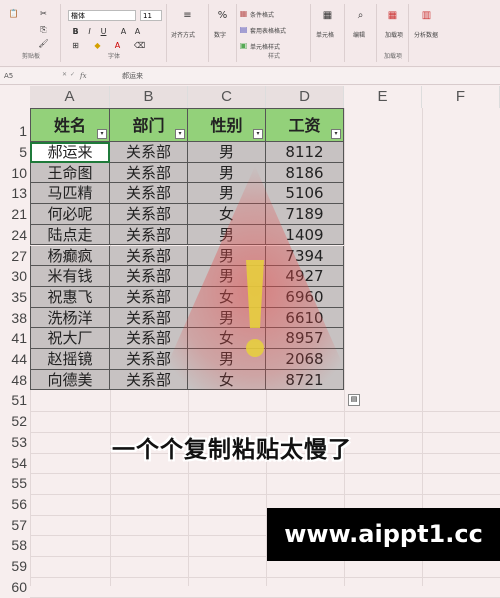 The width and height of the screenshot is (500, 598). What do you see at coordinates (70, 152) in the screenshot?
I see `table-cell: 郝运来` at bounding box center [70, 152].